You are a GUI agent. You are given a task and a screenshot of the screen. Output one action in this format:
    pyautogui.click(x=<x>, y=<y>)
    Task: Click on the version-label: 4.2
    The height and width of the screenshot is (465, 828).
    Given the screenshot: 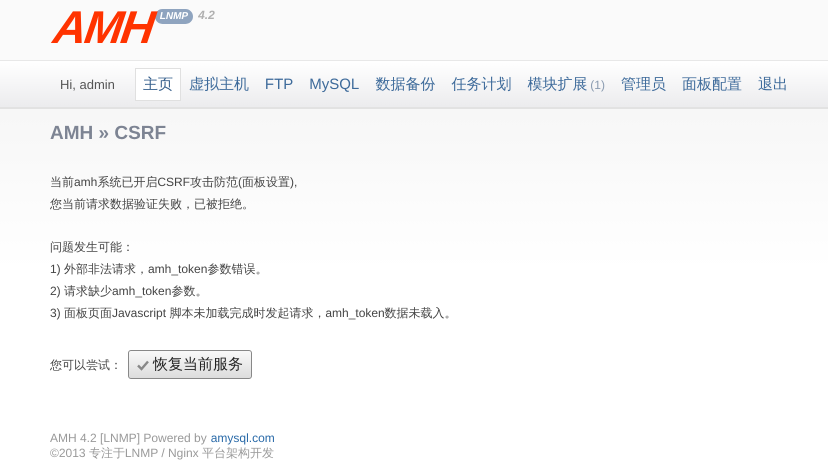 What is the action you would take?
    pyautogui.click(x=206, y=15)
    